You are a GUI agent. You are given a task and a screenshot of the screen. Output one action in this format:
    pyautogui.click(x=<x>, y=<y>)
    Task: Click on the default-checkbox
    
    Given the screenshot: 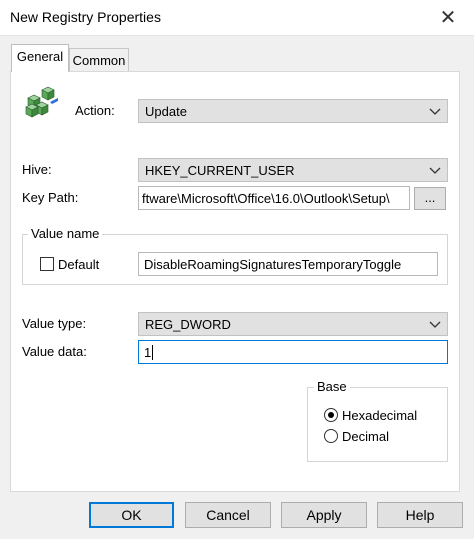 What is the action you would take?
    pyautogui.click(x=47, y=264)
    